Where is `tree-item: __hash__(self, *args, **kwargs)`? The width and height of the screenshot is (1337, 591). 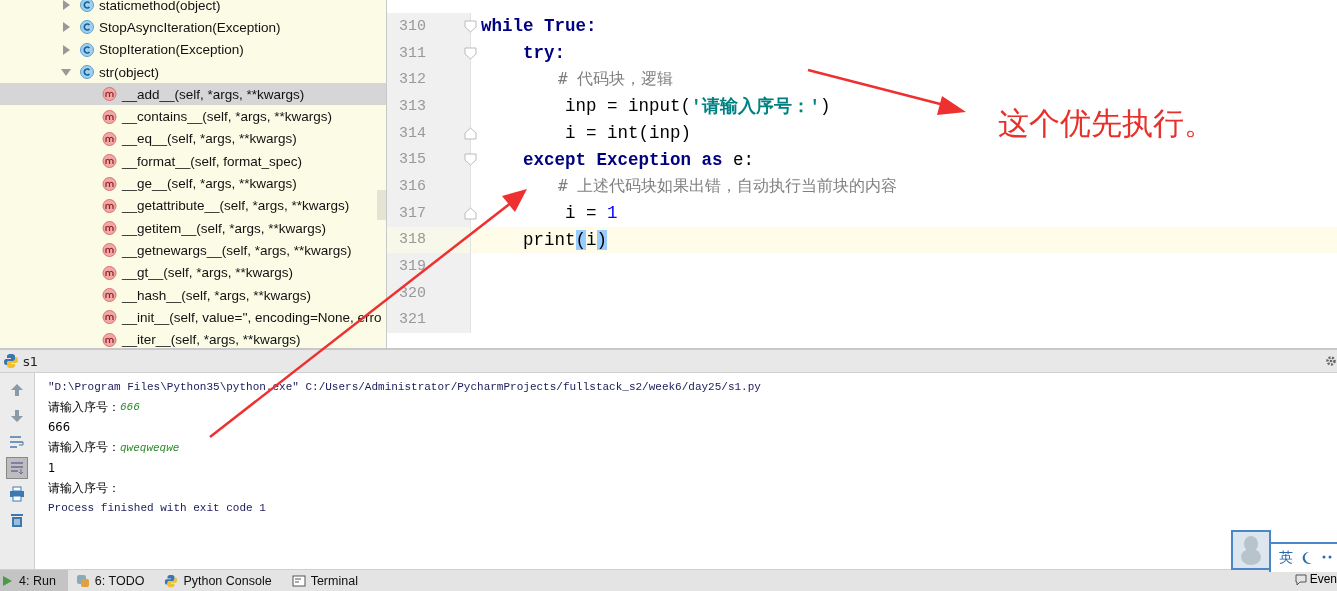 tree-item: __hash__(self, *args, **kwargs) is located at coordinates (156, 295).